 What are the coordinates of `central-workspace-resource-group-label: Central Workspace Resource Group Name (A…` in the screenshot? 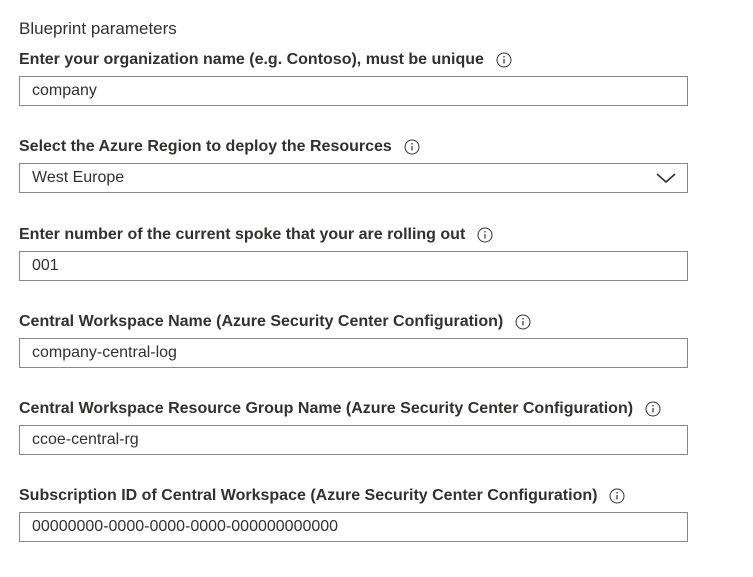 It's located at (326, 408).